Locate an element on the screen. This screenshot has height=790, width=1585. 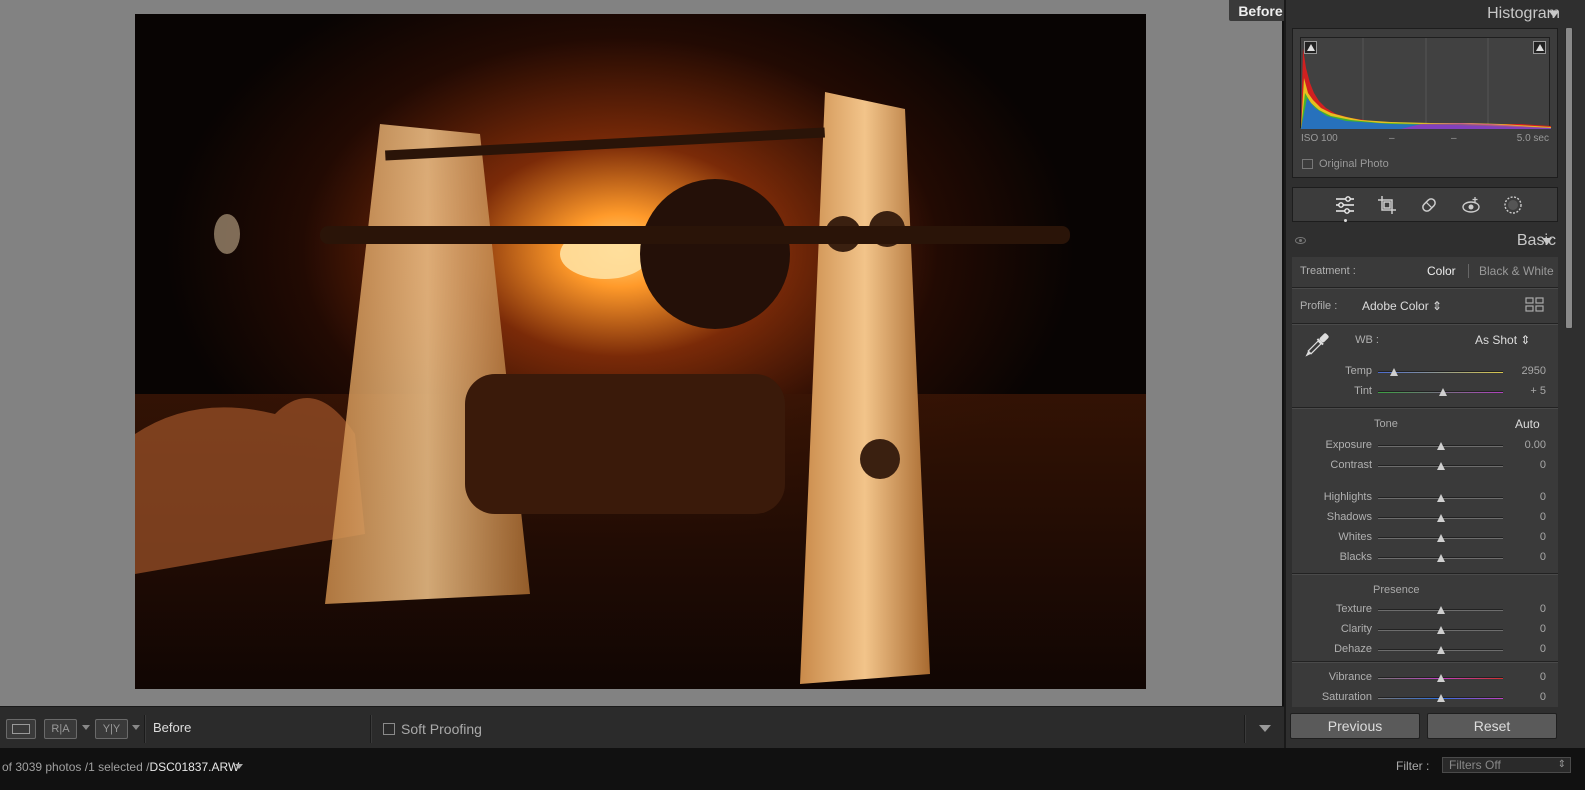
soft-proofing-checkbox is located at coordinates (389, 729).